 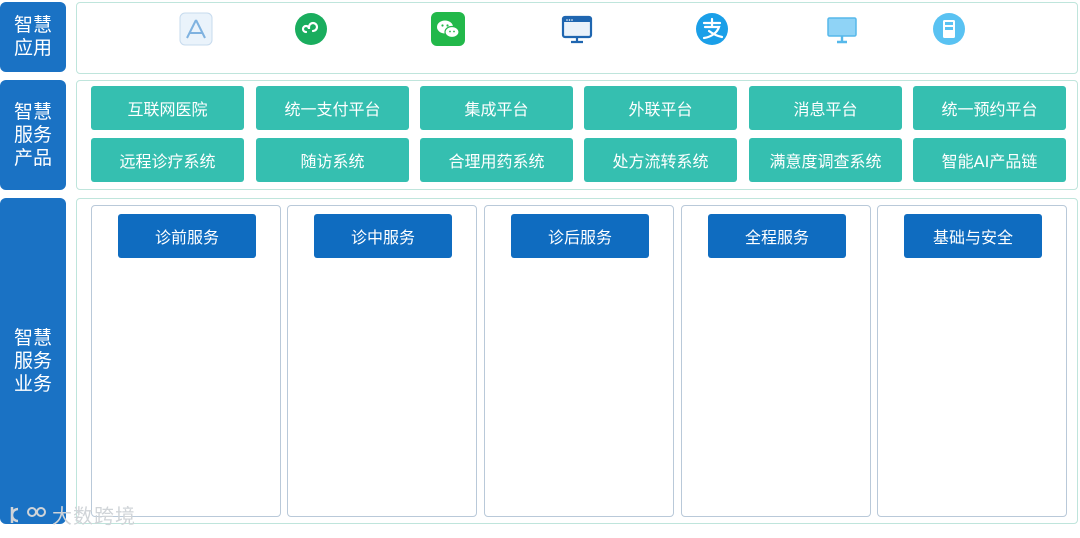 I want to click on column-header-pre-visit: 诊前服务, so click(x=187, y=236).